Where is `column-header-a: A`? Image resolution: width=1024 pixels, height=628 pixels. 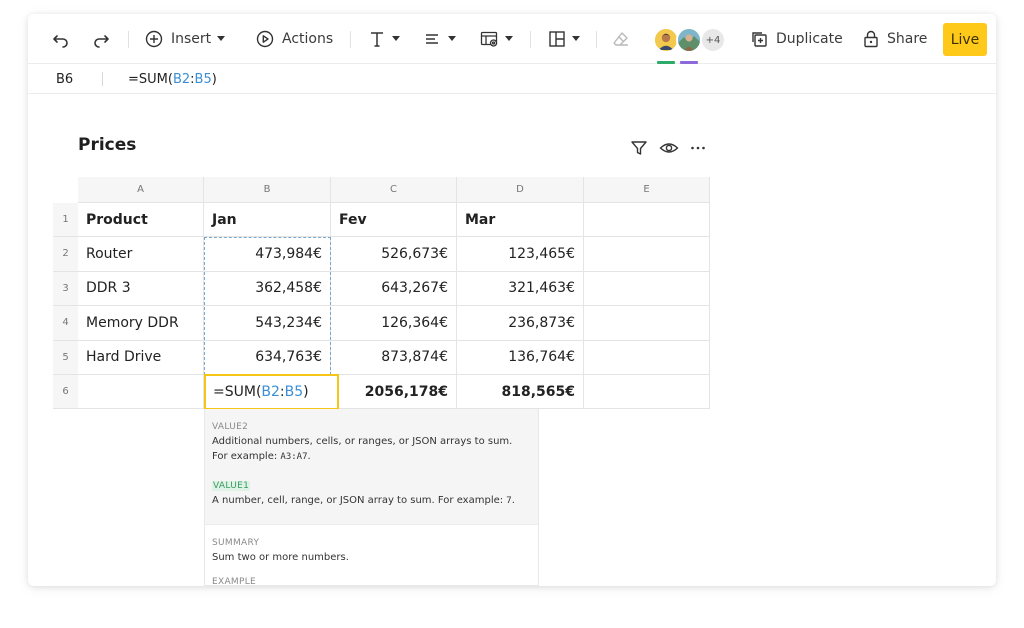 column-header-a: A is located at coordinates (141, 190).